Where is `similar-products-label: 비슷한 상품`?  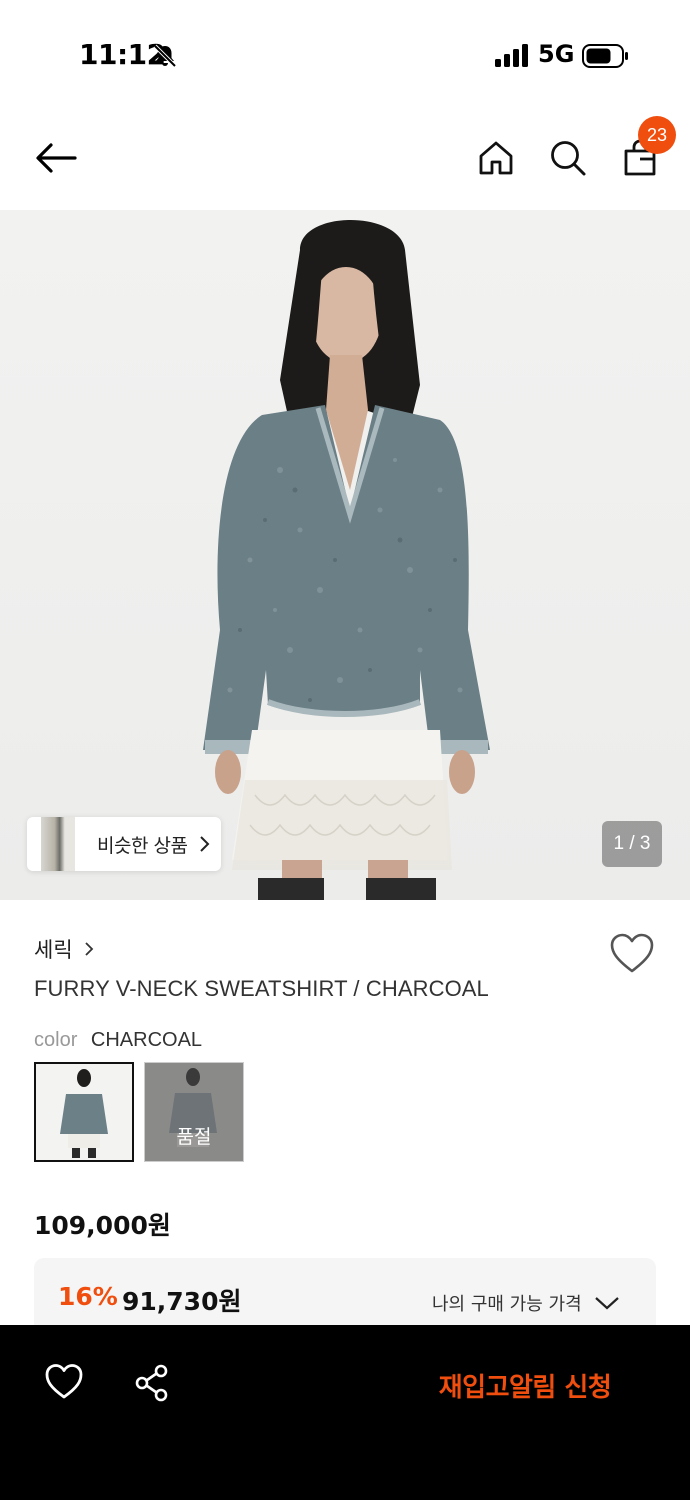 similar-products-label: 비슷한 상품 is located at coordinates (142, 845).